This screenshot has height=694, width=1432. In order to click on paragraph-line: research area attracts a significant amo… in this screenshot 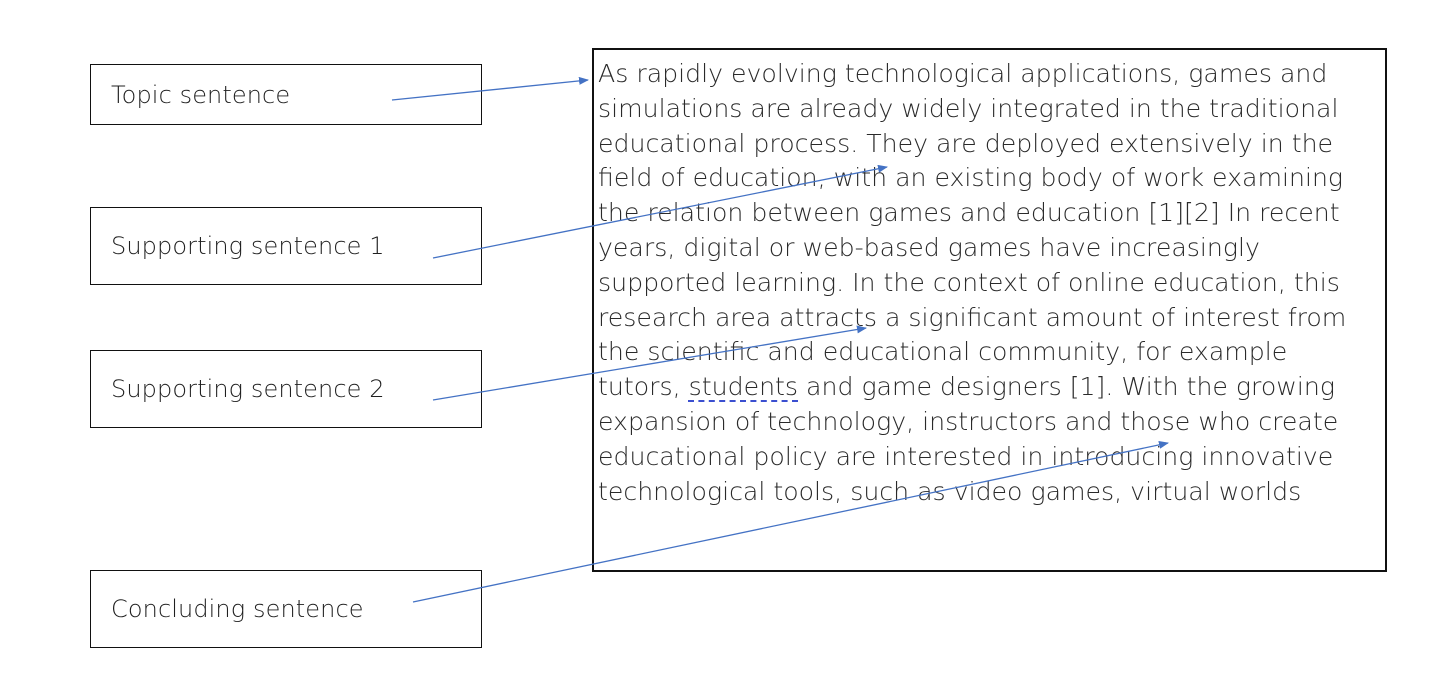, I will do `click(972, 317)`.